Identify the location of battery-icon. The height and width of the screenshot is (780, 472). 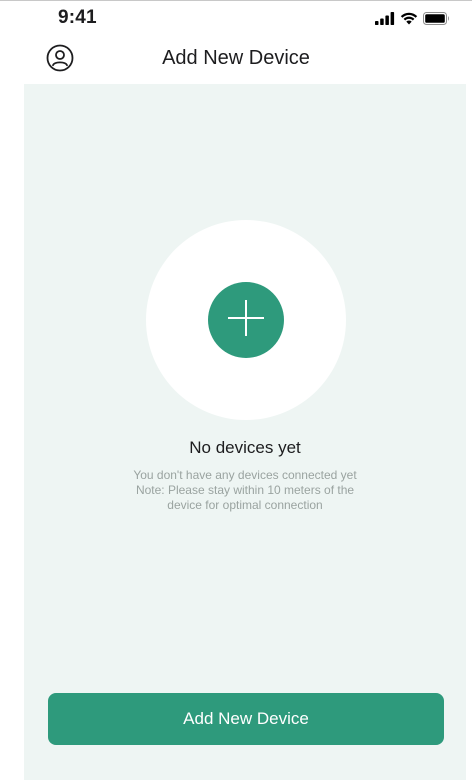
(436, 18).